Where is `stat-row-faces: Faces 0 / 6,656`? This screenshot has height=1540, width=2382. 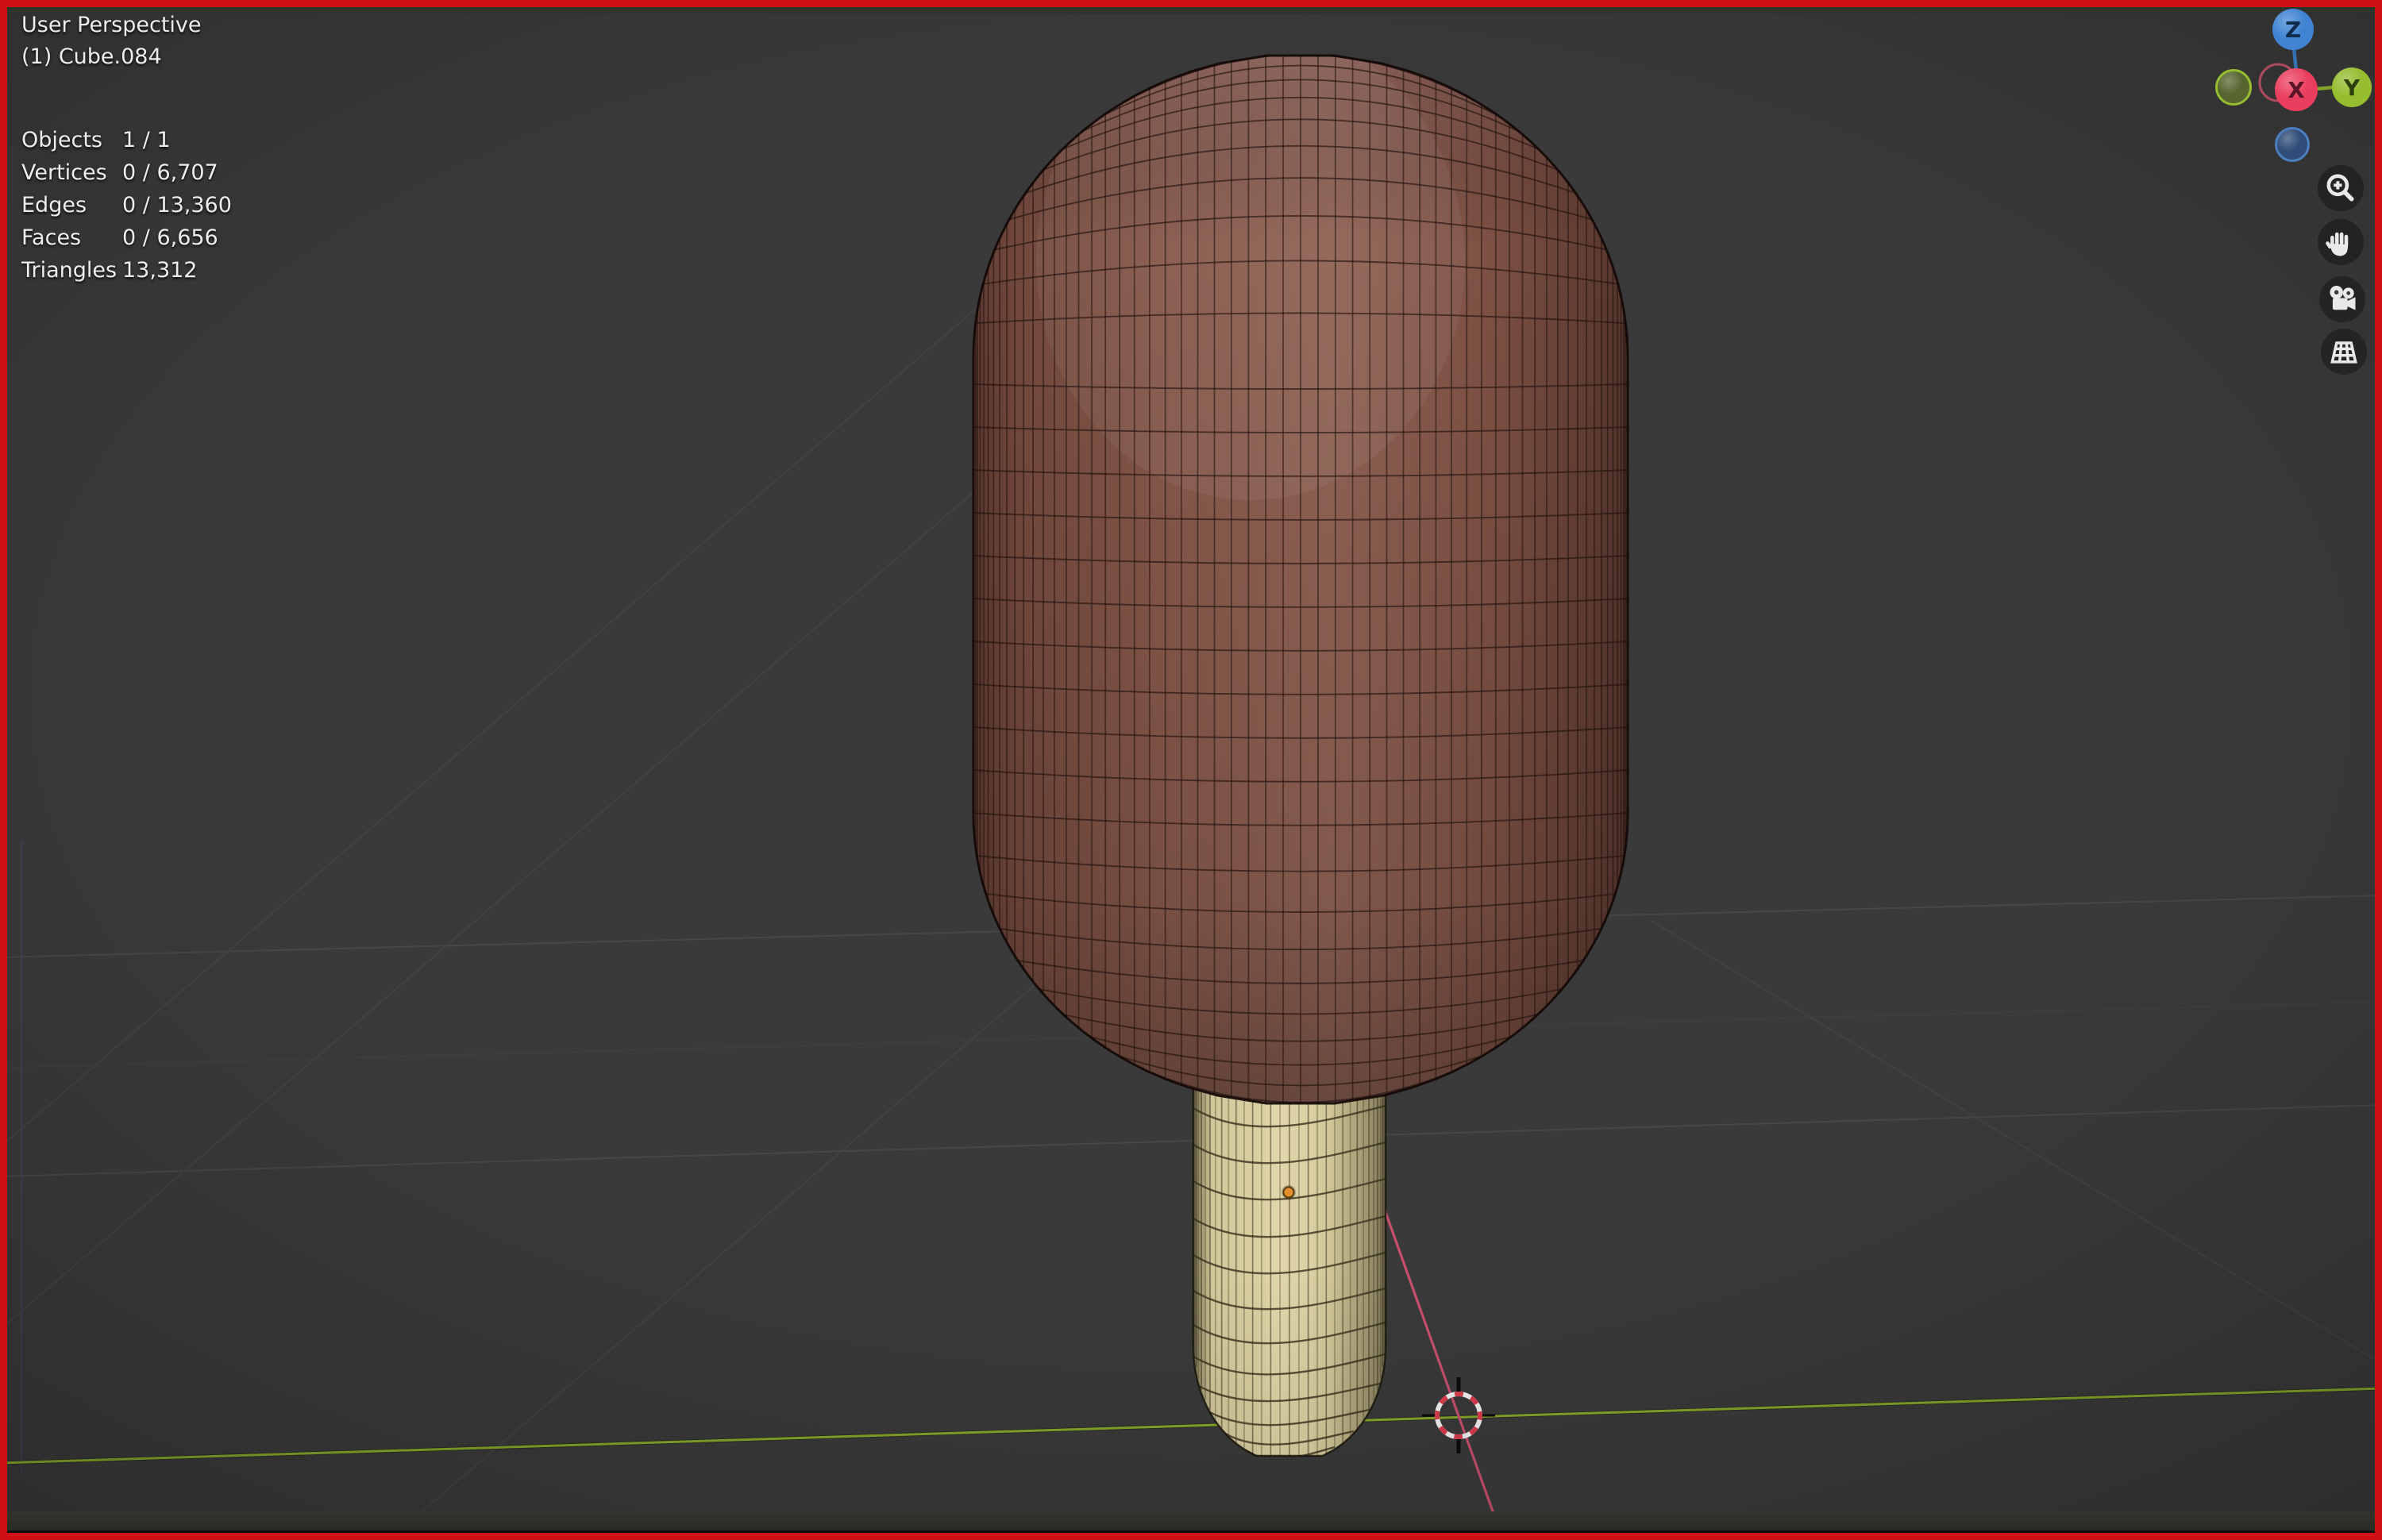 stat-row-faces: Faces 0 / 6,656 is located at coordinates (126, 238).